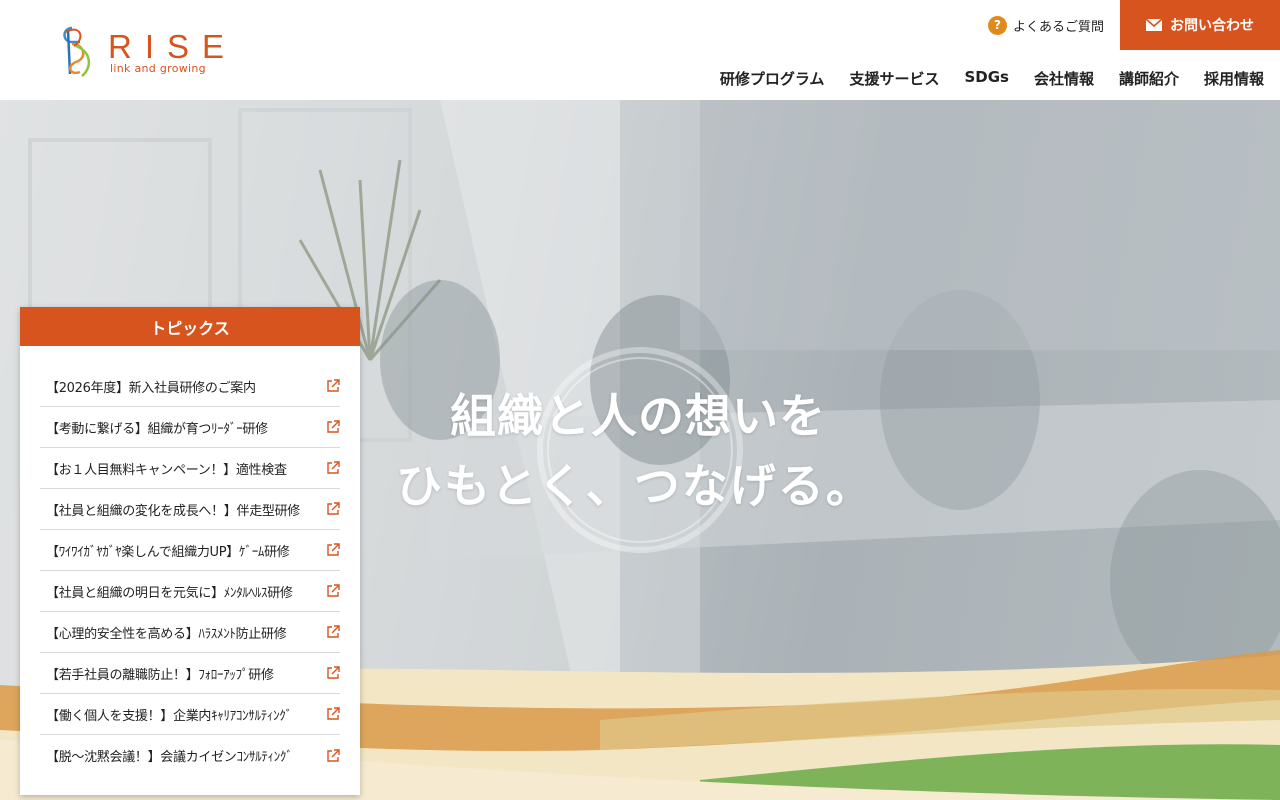 Image resolution: width=1280 pixels, height=800 pixels. I want to click on logo-wordmark: RISE, so click(173, 46).